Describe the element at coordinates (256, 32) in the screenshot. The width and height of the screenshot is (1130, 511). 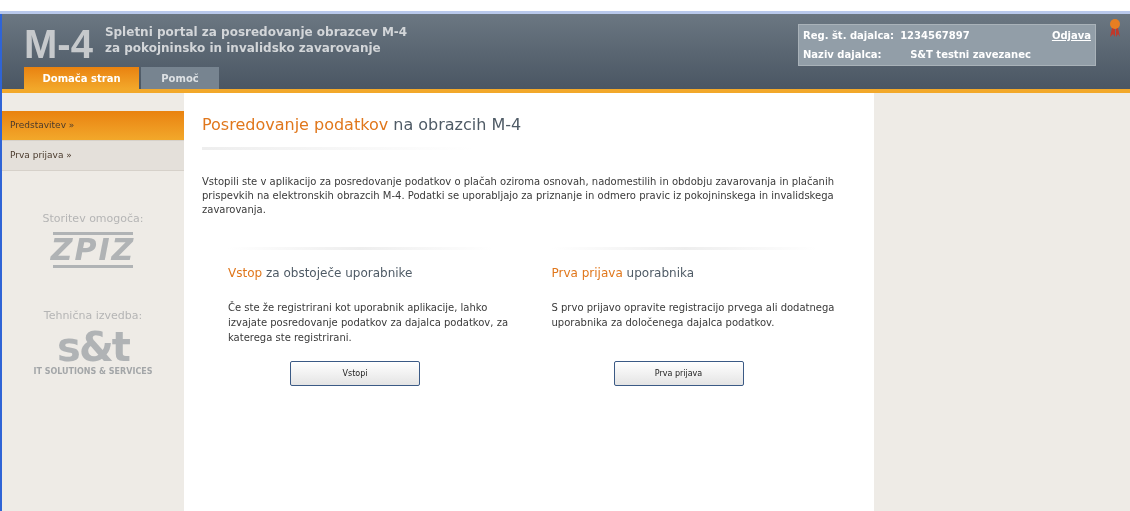
I see `portal-title: Spletni portal za posredovanje obrazcev M-4` at that location.